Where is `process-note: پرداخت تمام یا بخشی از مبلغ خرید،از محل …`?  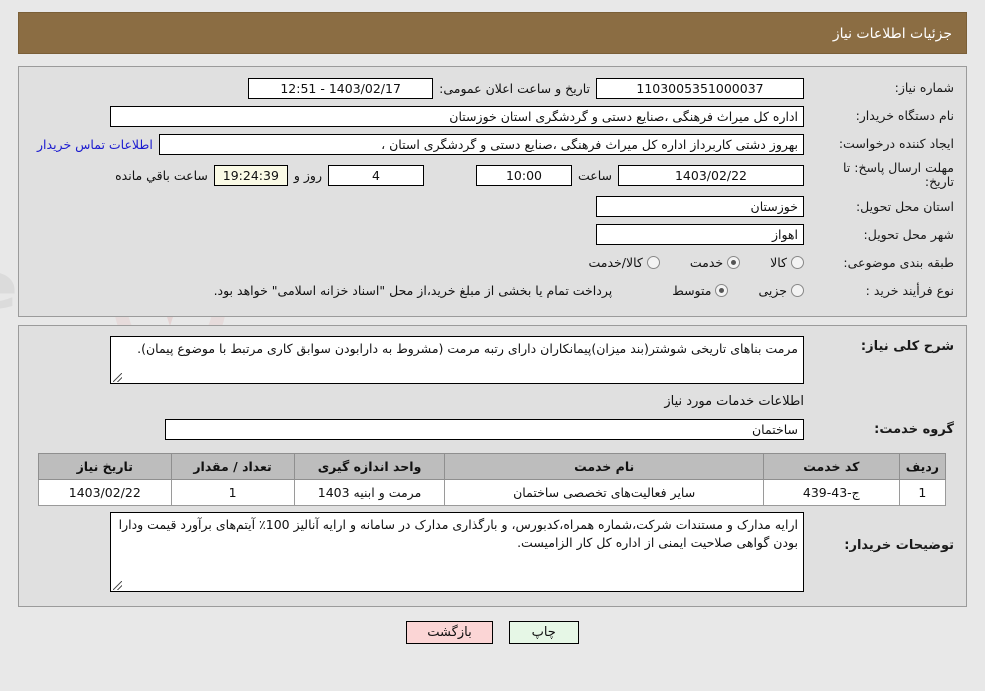 process-note: پرداخت تمام یا بخشی از مبلغ خرید،از محل … is located at coordinates (413, 291).